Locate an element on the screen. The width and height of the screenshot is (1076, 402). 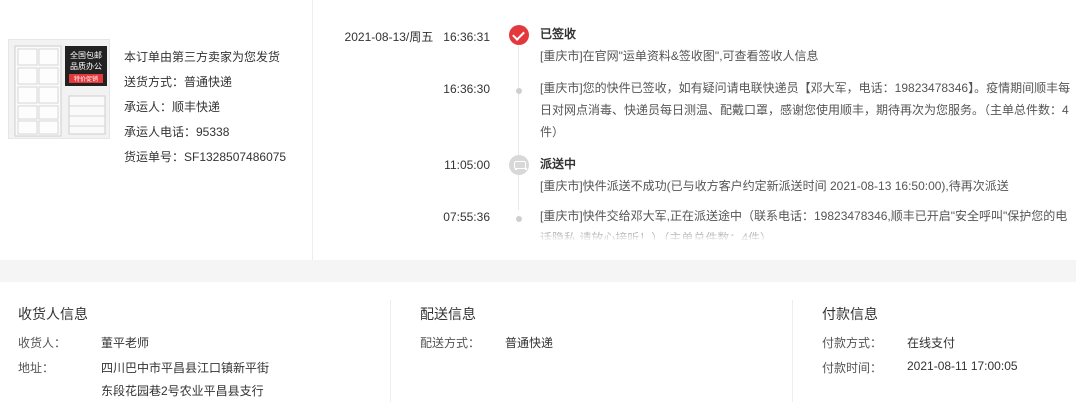
address-line2: 东段花园巷2号农业平昌县支行 is located at coordinates (182, 391).